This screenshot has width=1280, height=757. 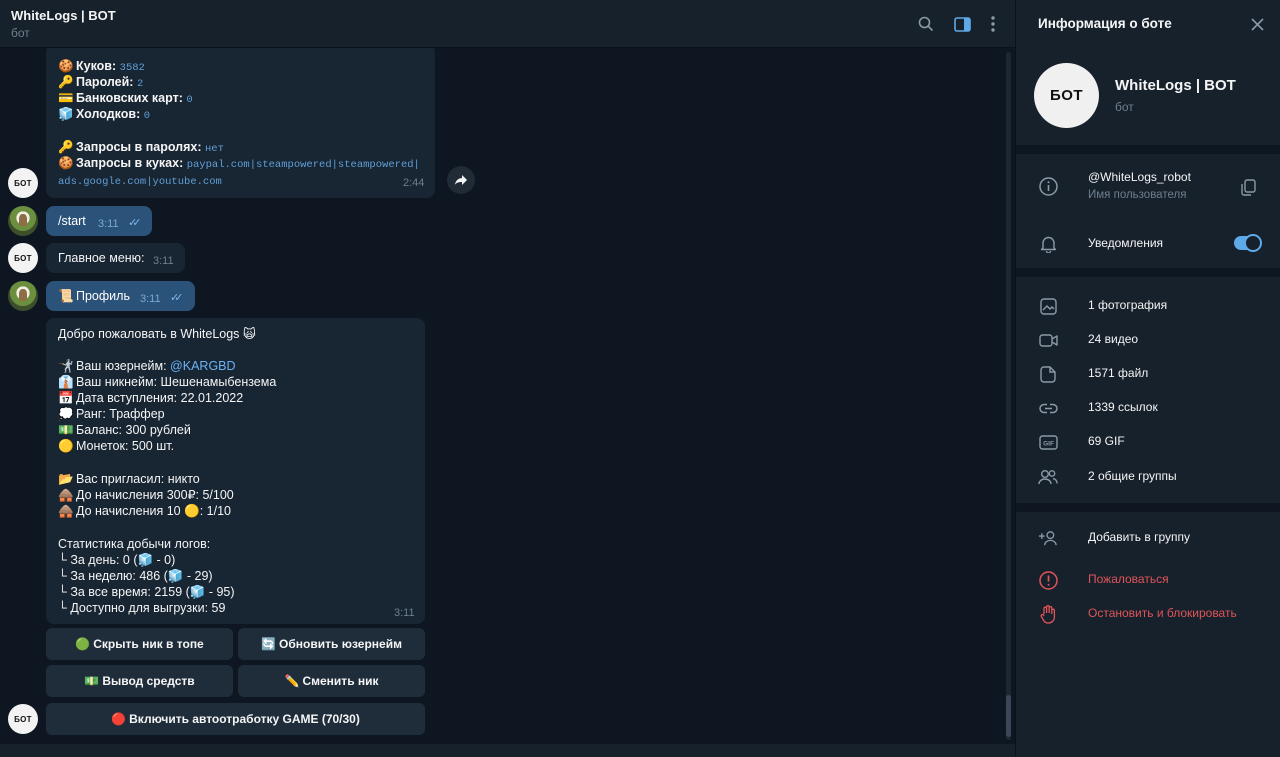 What do you see at coordinates (962, 24) in the screenshot?
I see `sidebar-toggle-icon` at bounding box center [962, 24].